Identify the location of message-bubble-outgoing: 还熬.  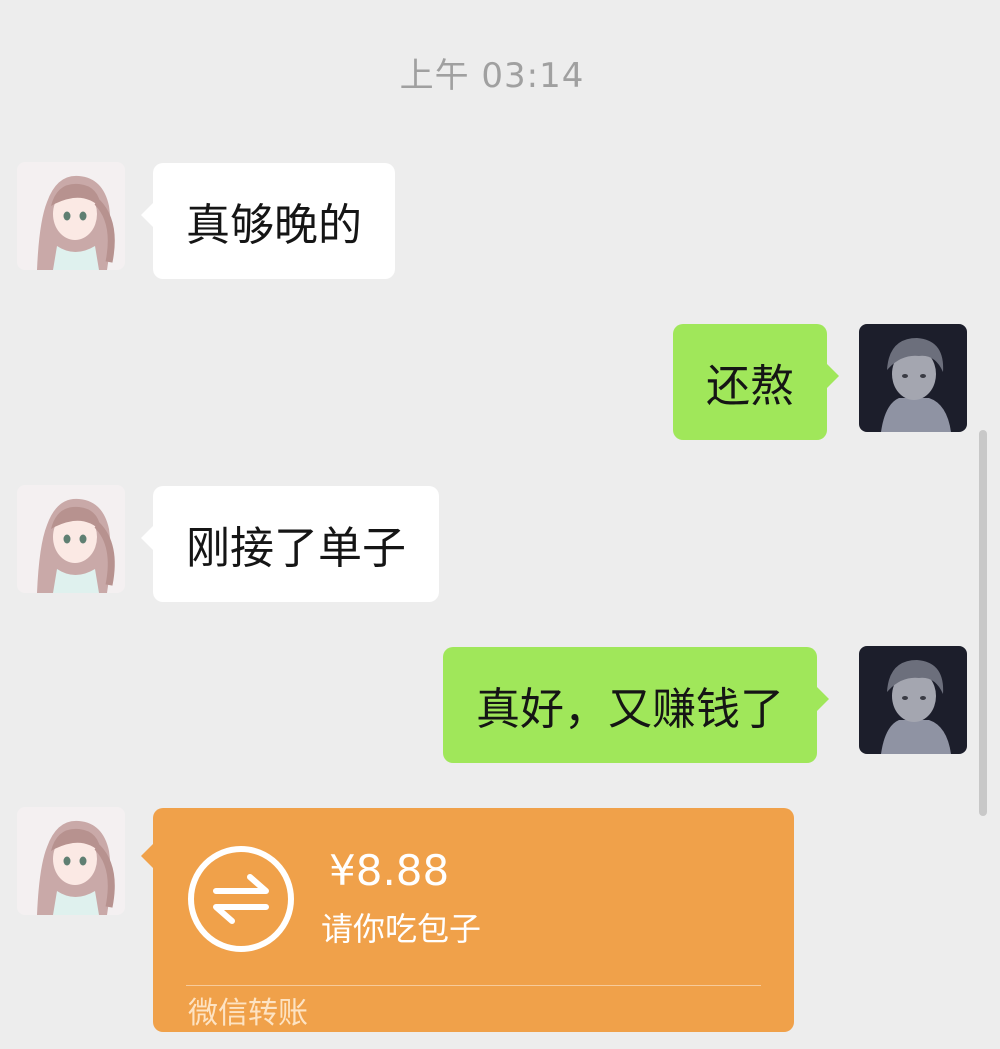
(756, 382).